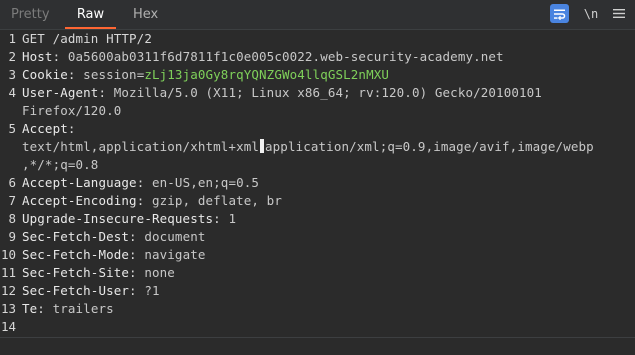  What do you see at coordinates (317, 183) in the screenshot?
I see `header-line-accept-language: 6 Accept-Language: en-US,en;q=0.5` at bounding box center [317, 183].